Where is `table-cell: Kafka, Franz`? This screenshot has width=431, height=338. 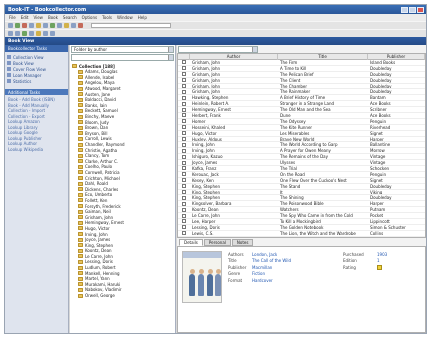 table-cell: Kafka, Franz is located at coordinates (204, 168).